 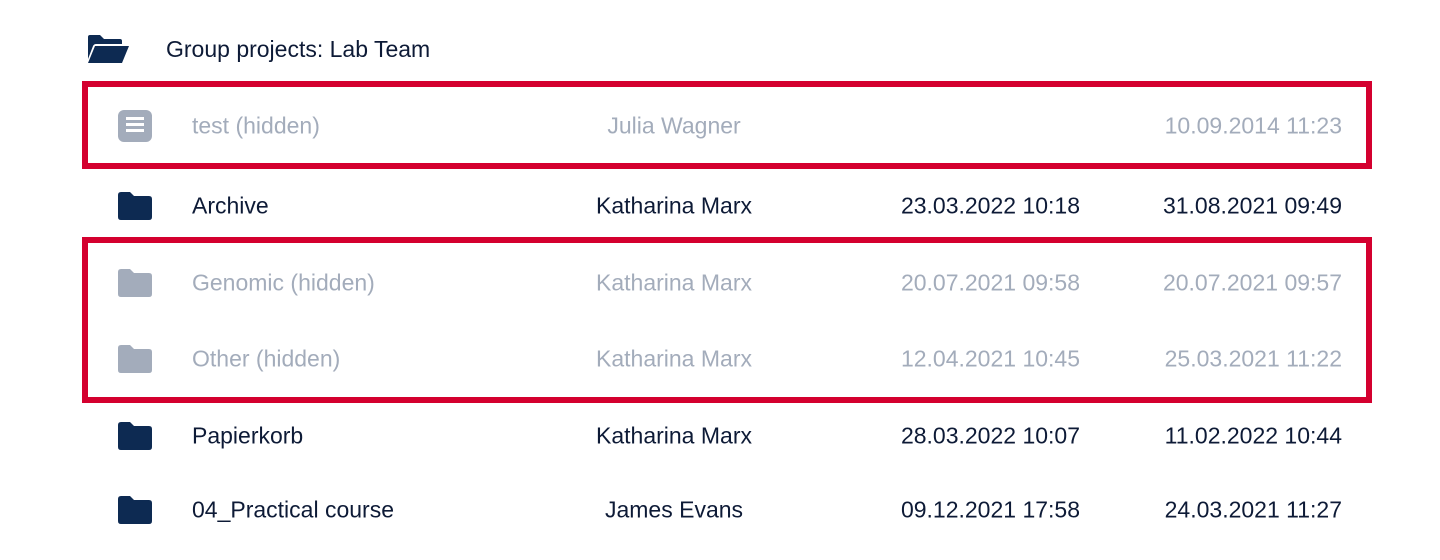 What do you see at coordinates (1252, 205) in the screenshot?
I see `file-modified: 31.08.2021 09:49` at bounding box center [1252, 205].